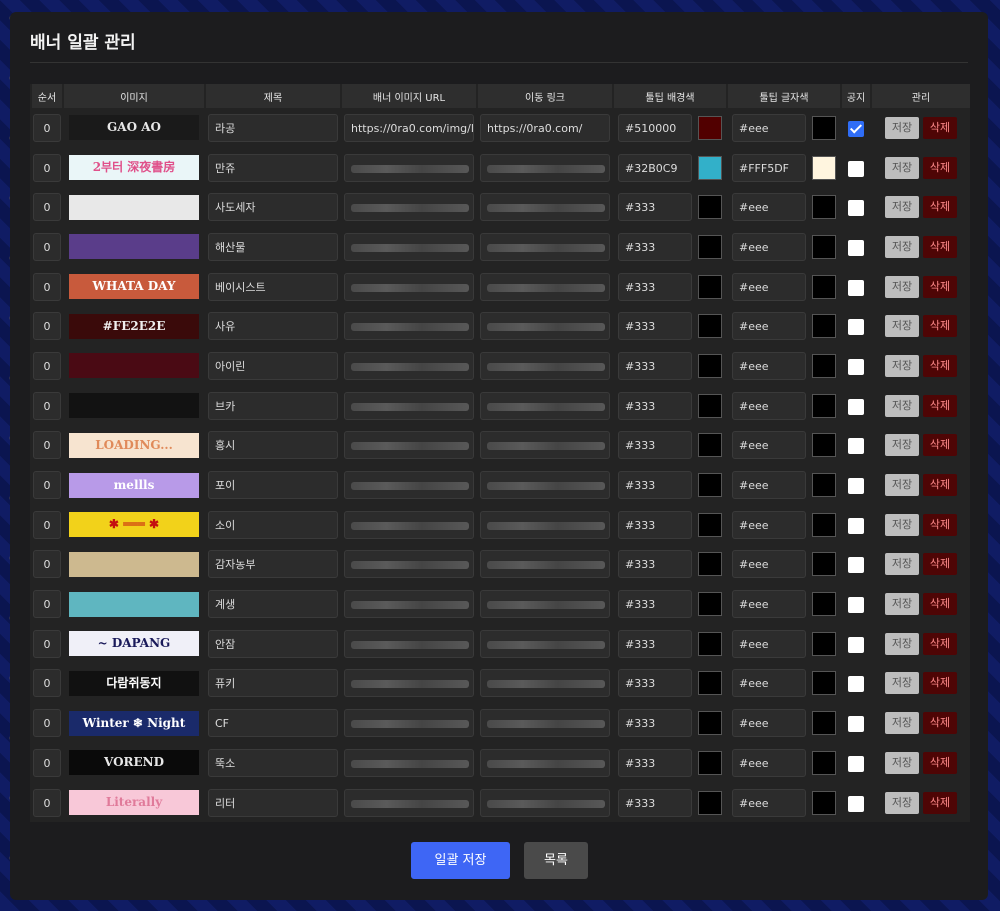 Image resolution: width=1000 pixels, height=911 pixels. I want to click on title-input: 뚝소, so click(273, 762).